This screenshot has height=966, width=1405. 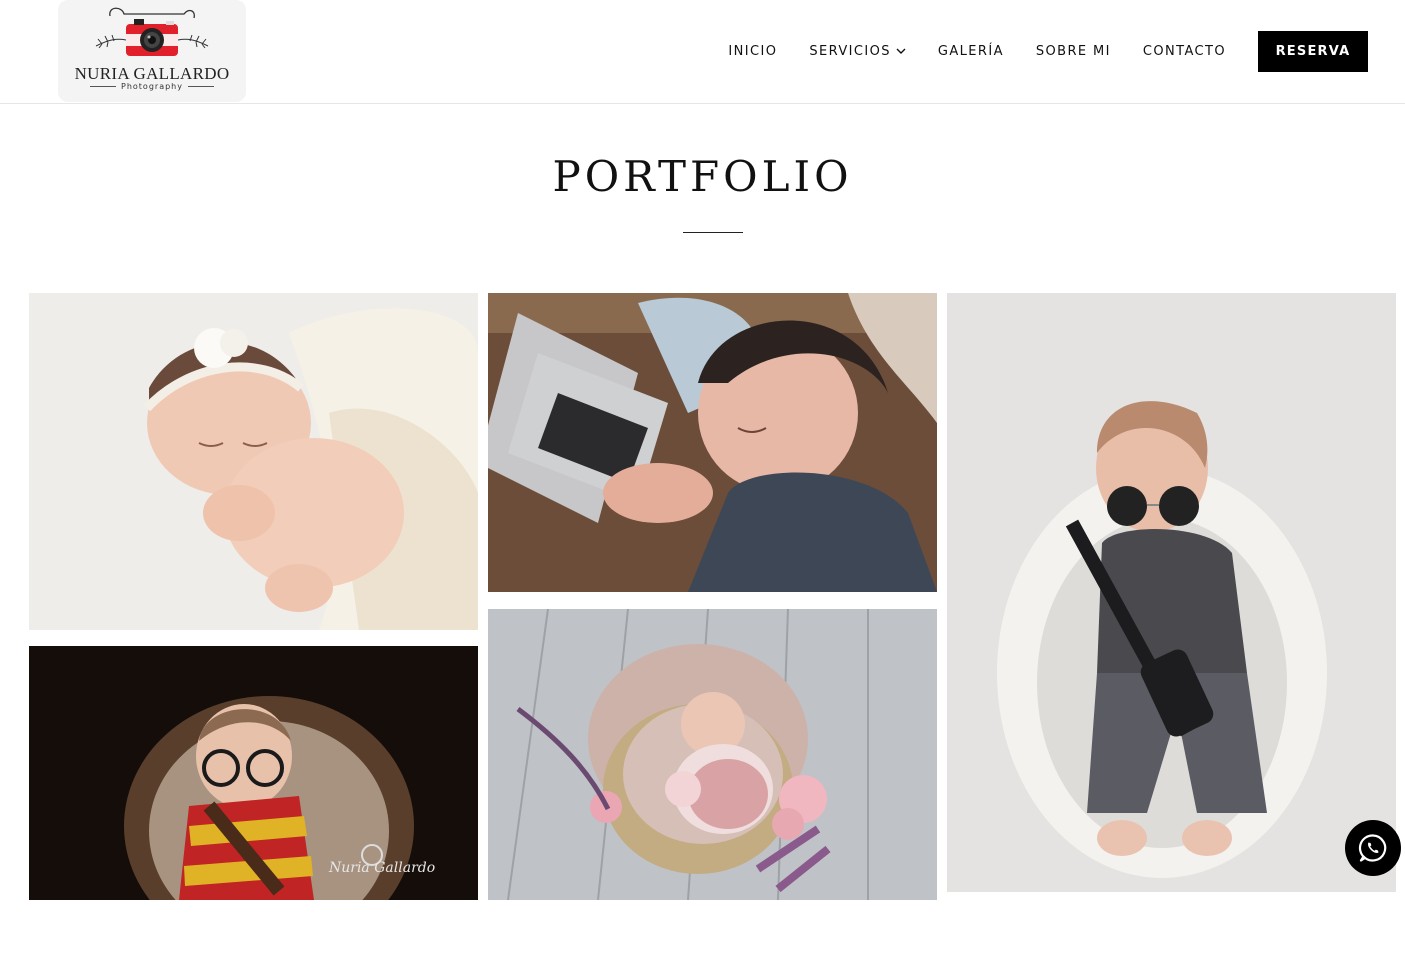 I want to click on nav-item-servicios: SERVICIOS, so click(x=857, y=51).